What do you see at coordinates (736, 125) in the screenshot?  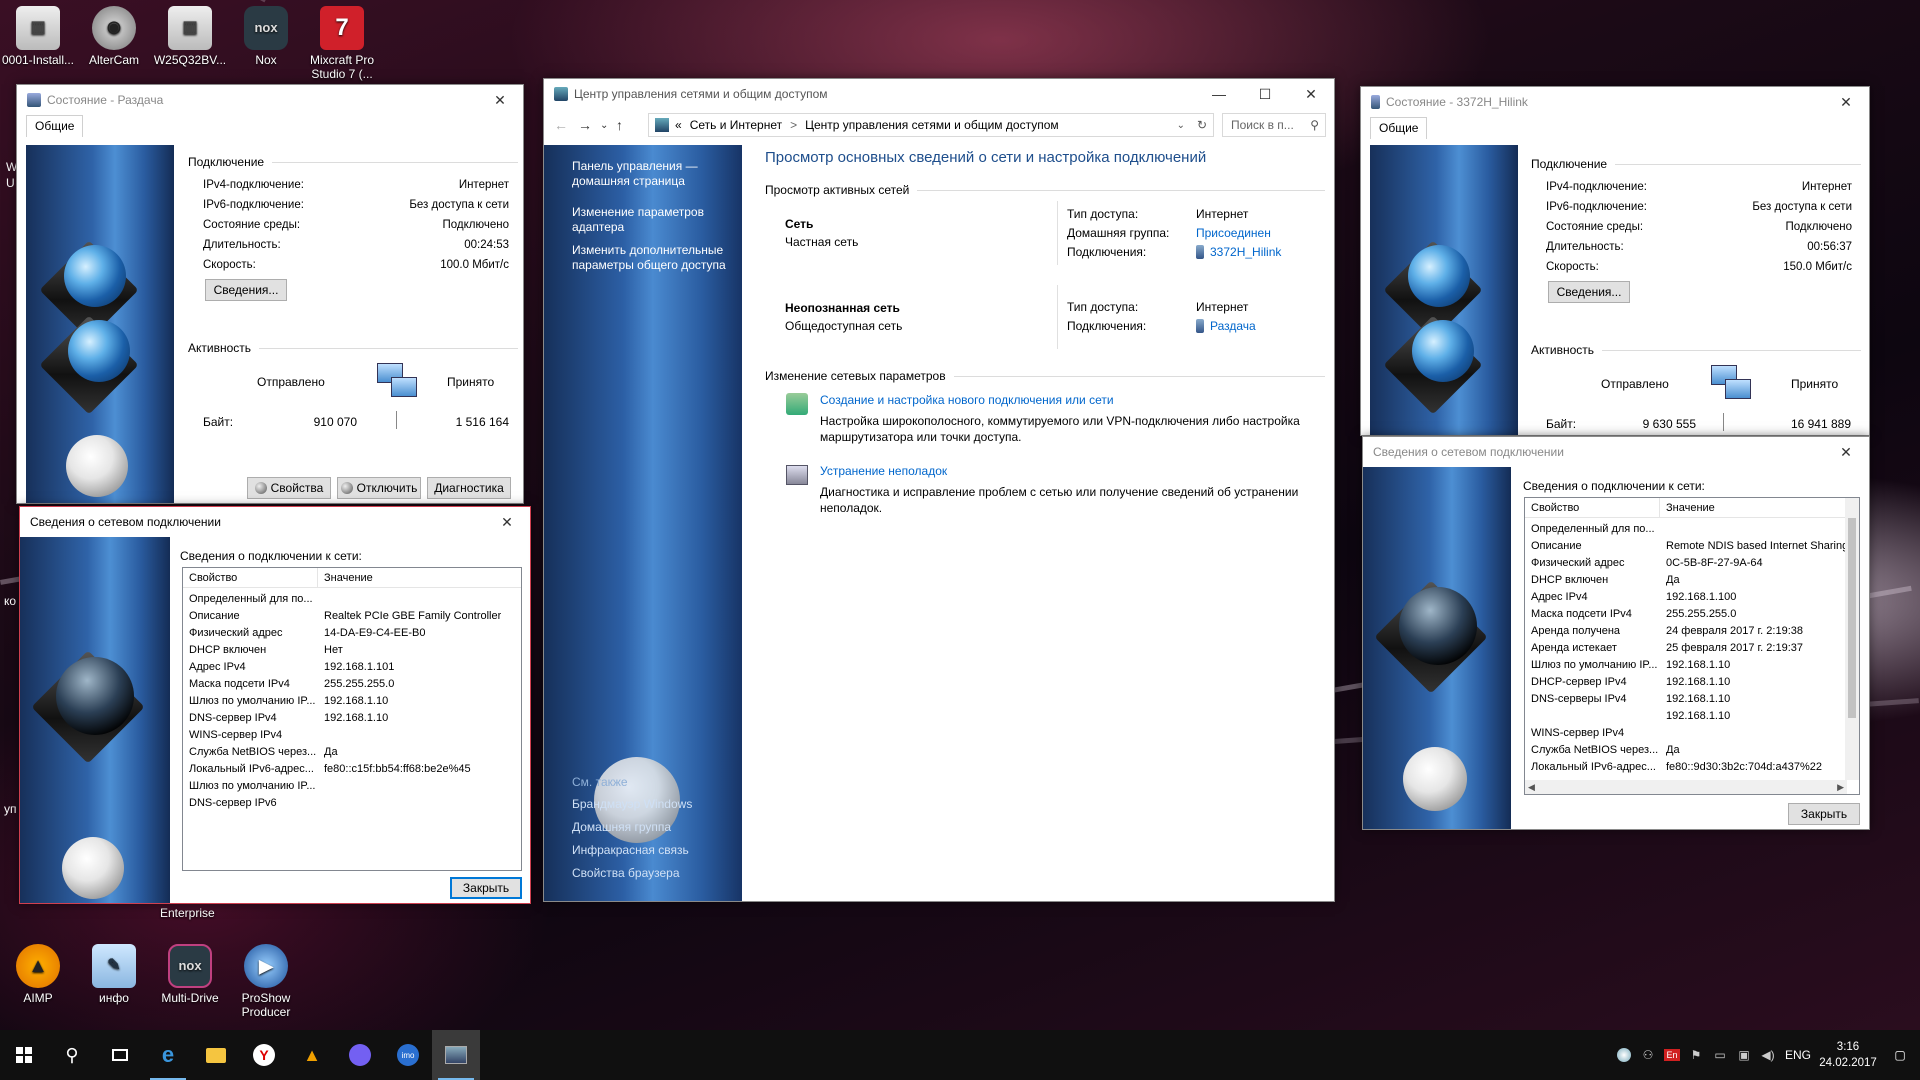 I see `breadcrumb-item: Сеть и Интернет` at bounding box center [736, 125].